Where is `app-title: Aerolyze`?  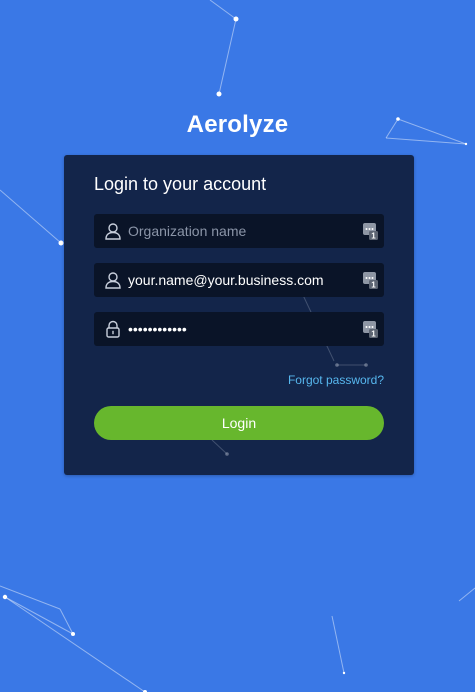
app-title: Aerolyze is located at coordinates (237, 124).